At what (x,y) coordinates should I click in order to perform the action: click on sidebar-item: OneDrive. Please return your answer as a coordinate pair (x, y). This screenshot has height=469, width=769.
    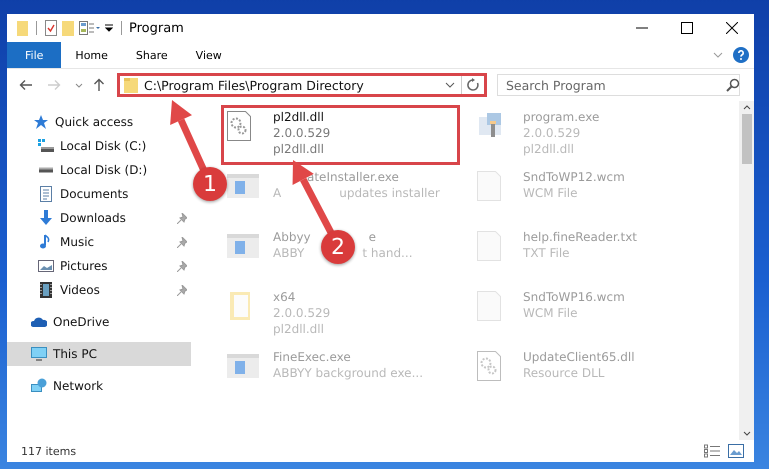
    Looking at the image, I should click on (99, 322).